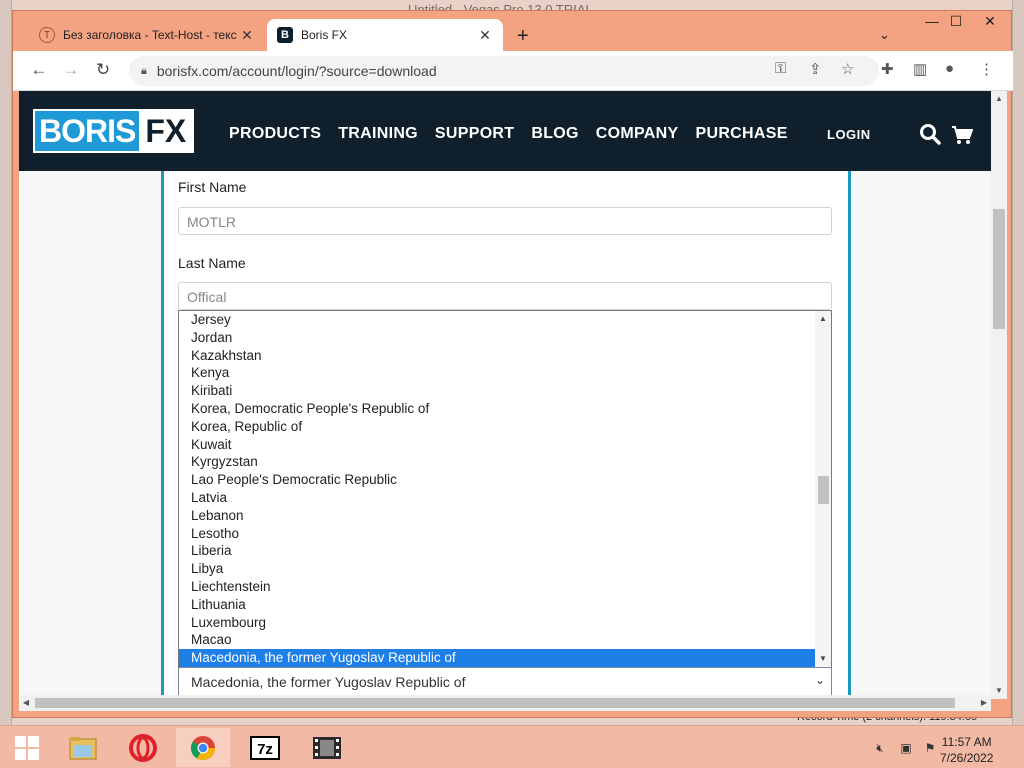 This screenshot has height=768, width=1024. What do you see at coordinates (285, 35) in the screenshot?
I see `borisfx-icon: B` at bounding box center [285, 35].